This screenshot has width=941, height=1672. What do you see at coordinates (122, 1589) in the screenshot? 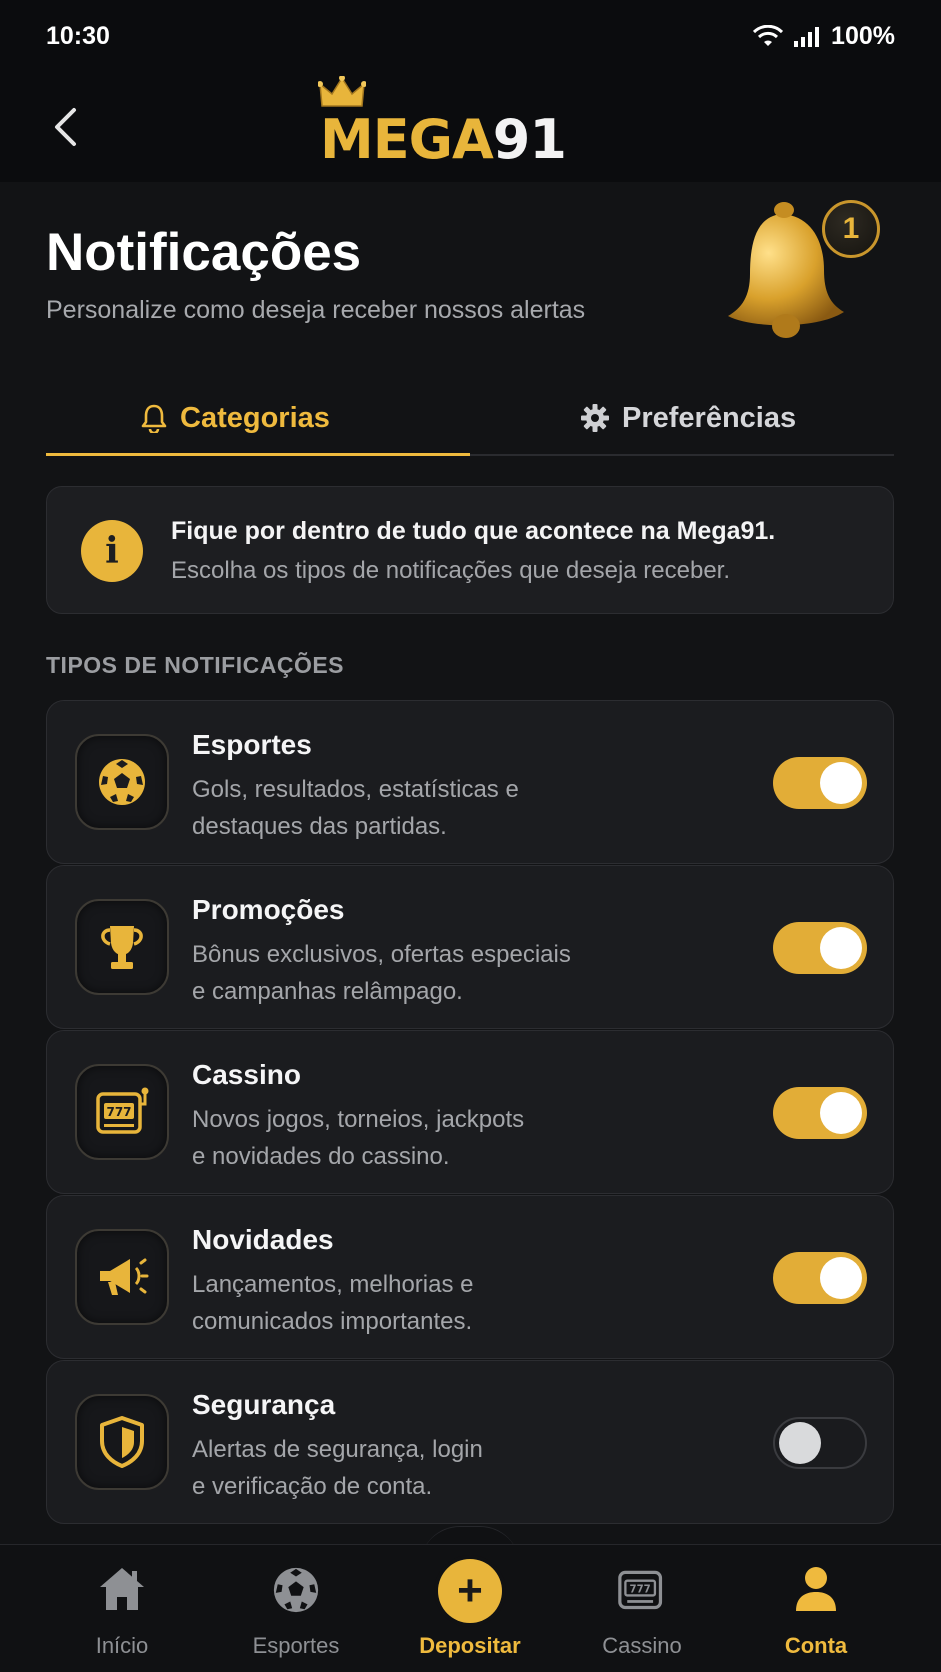
I see `home-icon` at bounding box center [122, 1589].